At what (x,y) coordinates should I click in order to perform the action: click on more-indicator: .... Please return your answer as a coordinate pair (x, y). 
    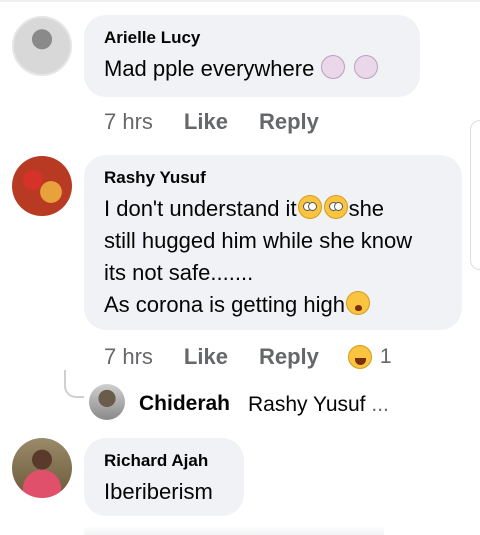
    Looking at the image, I should click on (380, 404).